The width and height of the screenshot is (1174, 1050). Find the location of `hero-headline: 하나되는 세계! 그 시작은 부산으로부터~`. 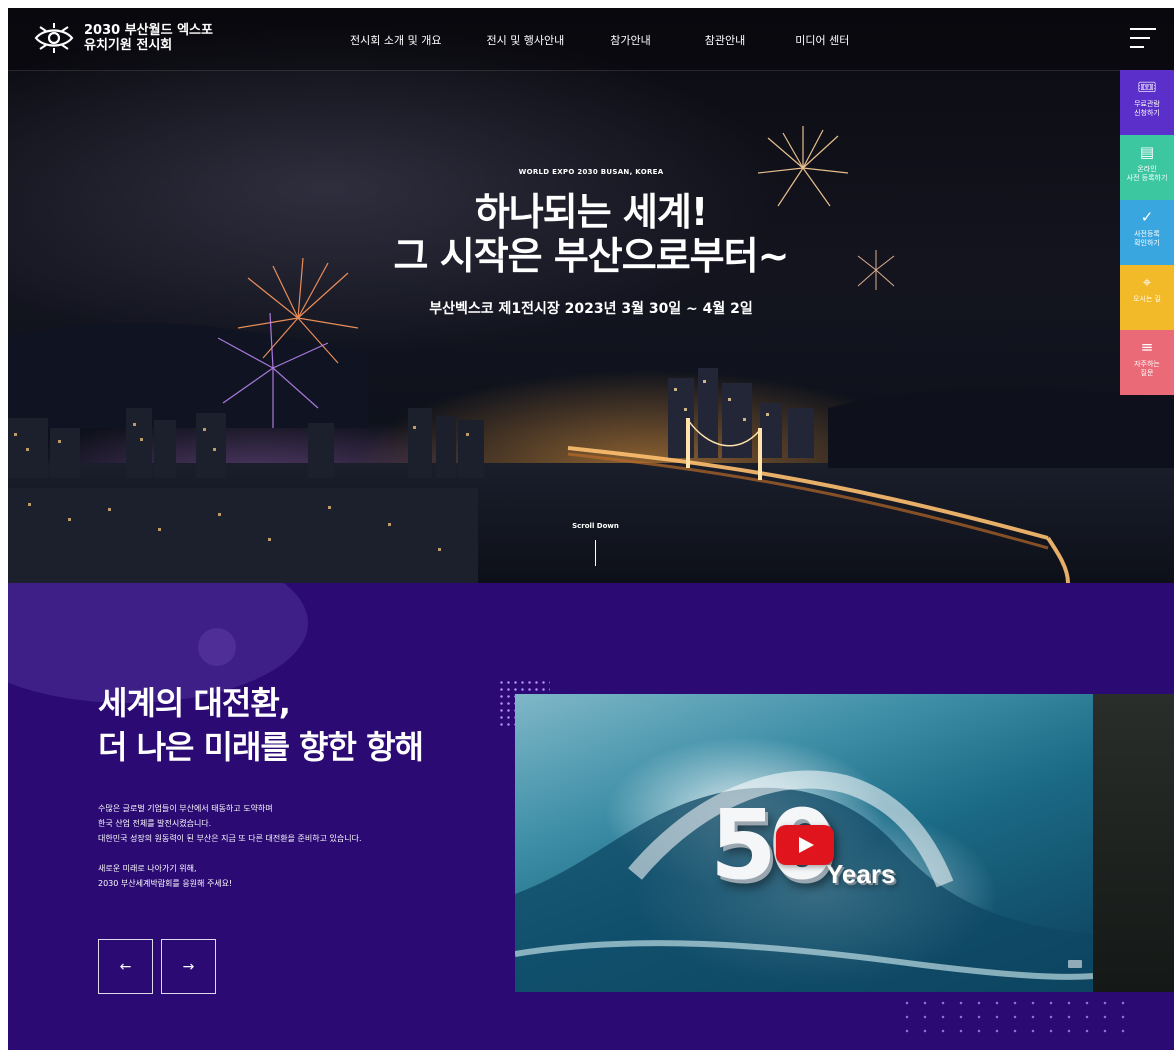

hero-headline: 하나되는 세계! 그 시작은 부산으로부터~ is located at coordinates (591, 234).